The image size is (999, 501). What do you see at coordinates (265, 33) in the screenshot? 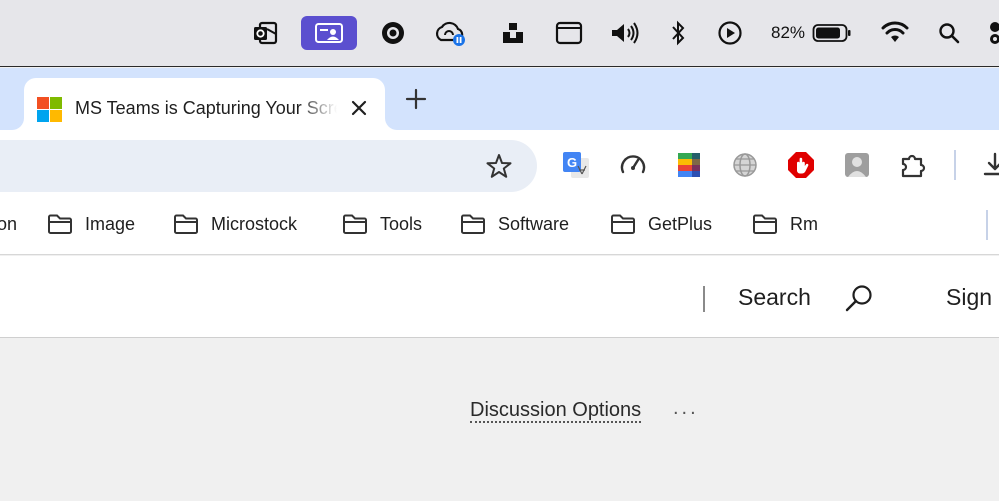
I see `outlook-icon` at bounding box center [265, 33].